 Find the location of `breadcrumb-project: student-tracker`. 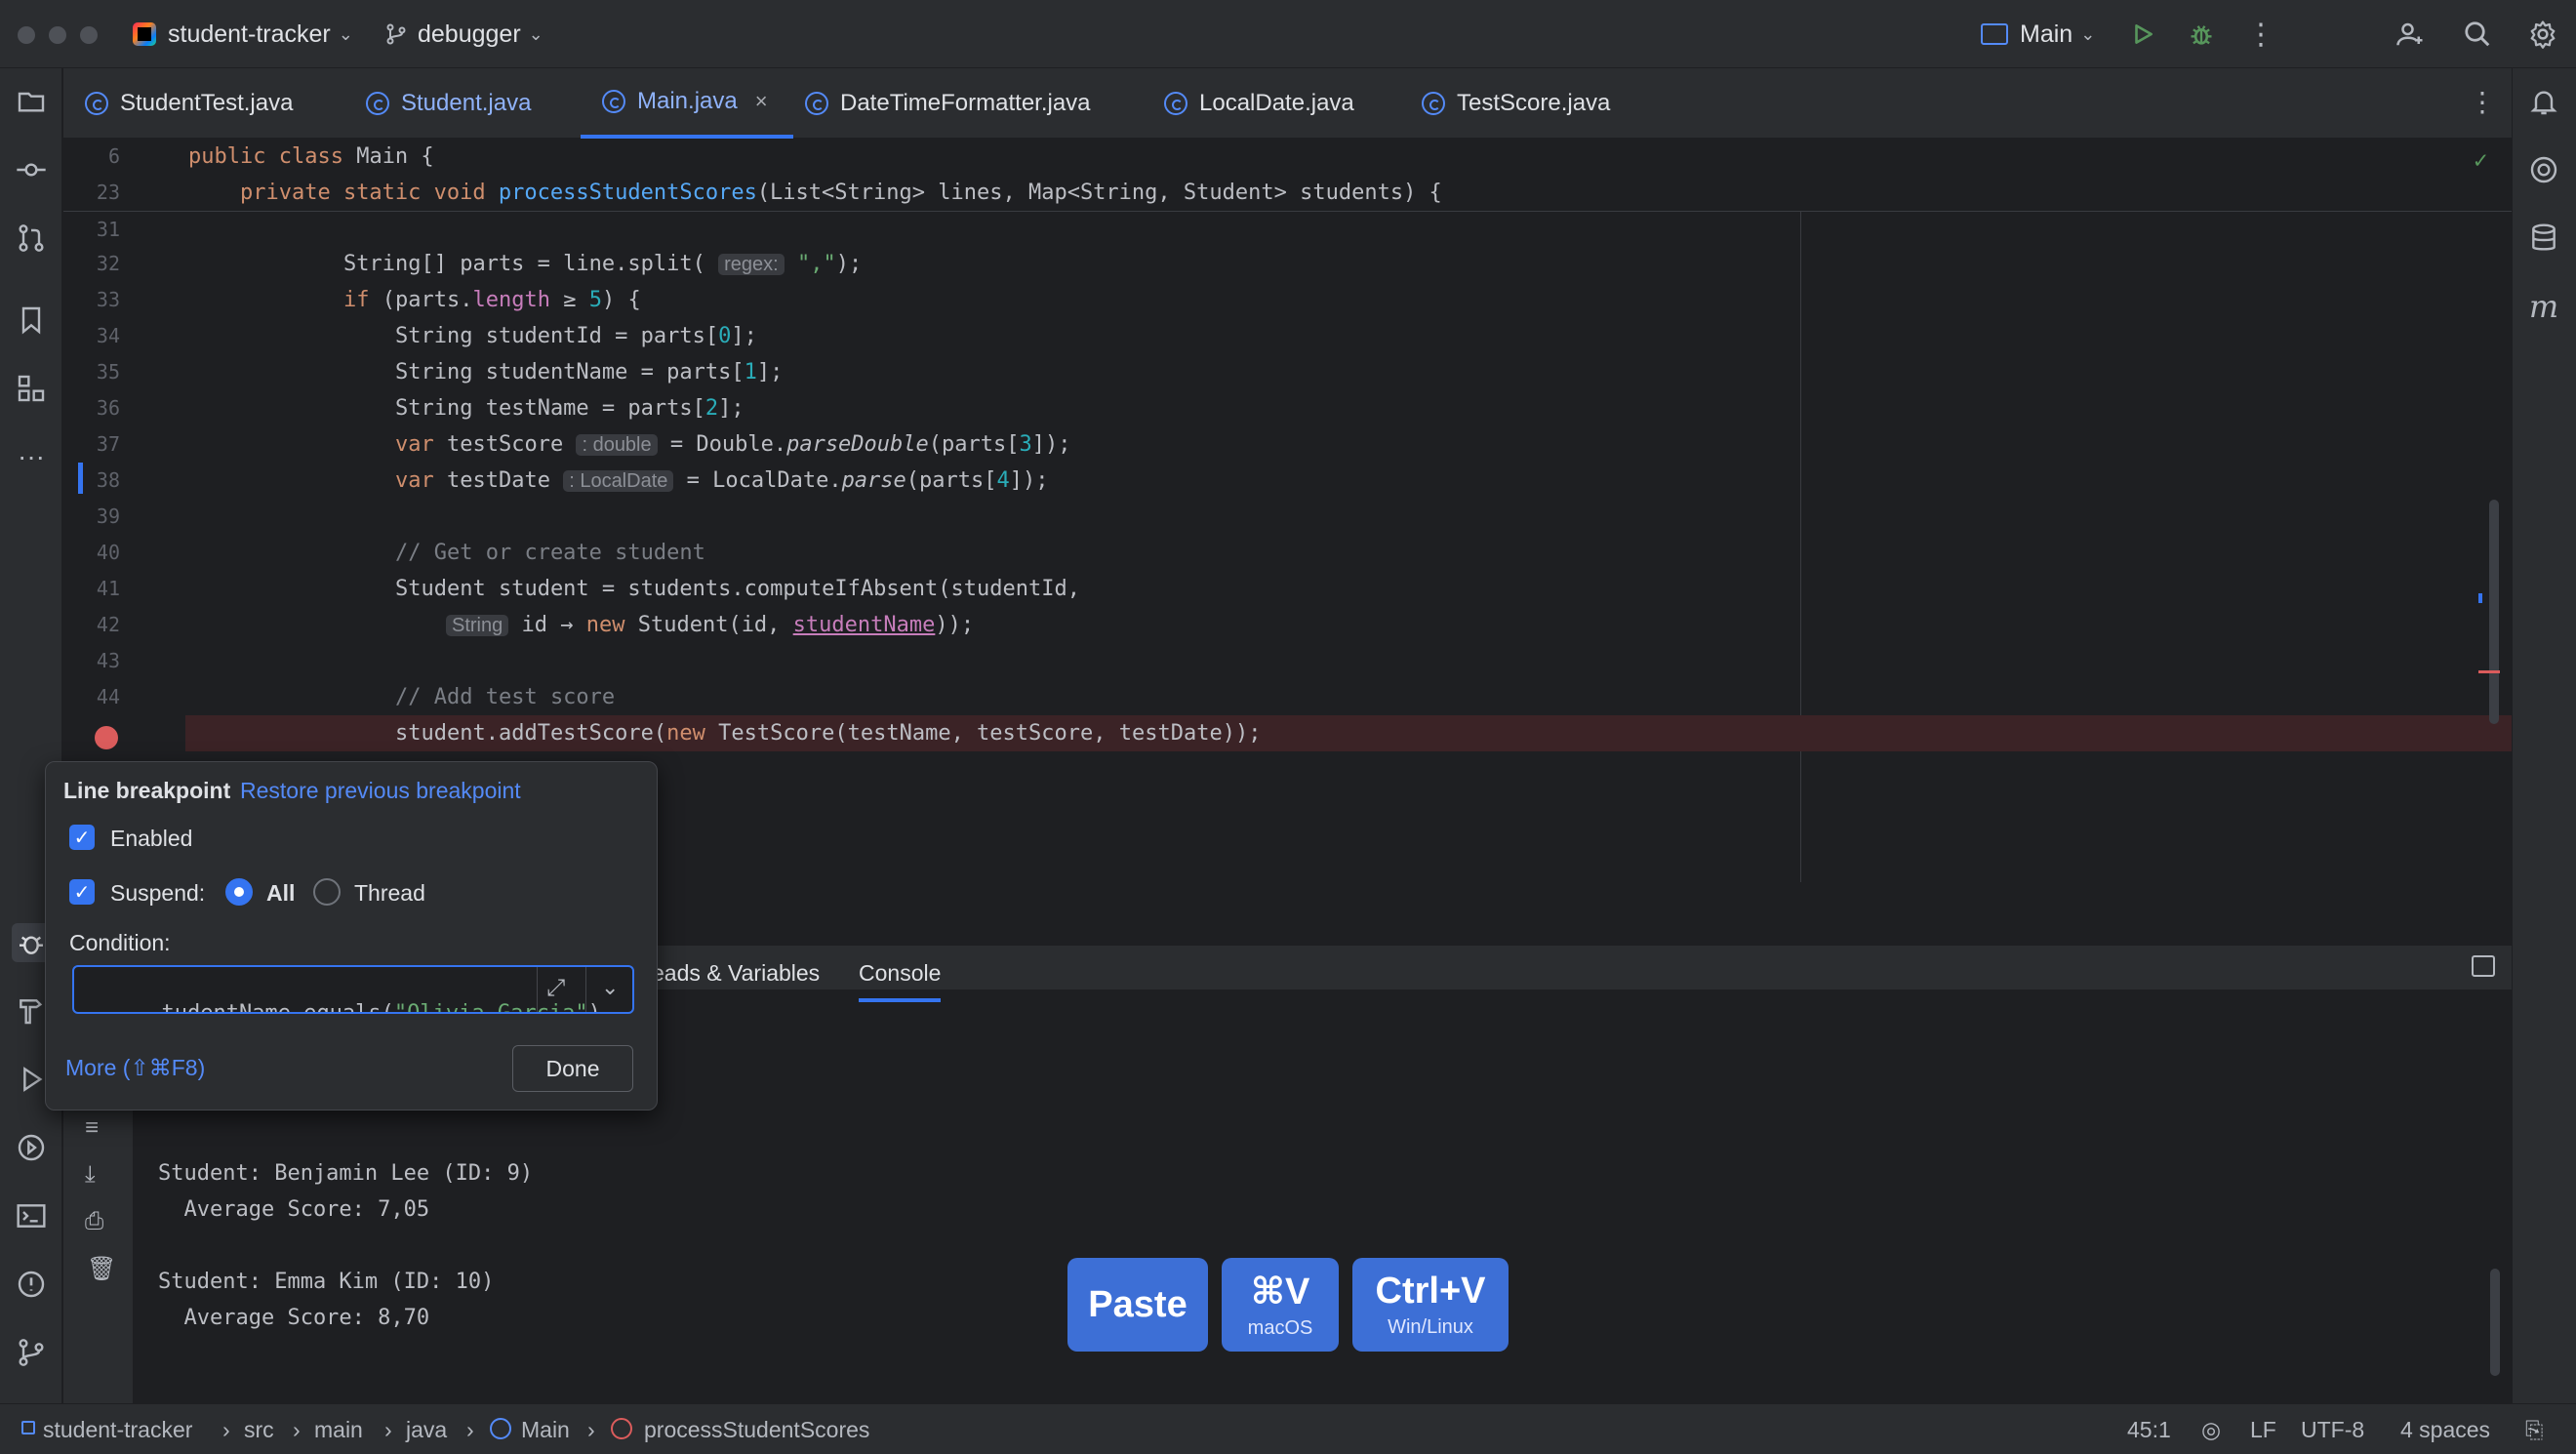

breadcrumb-project: student-tracker is located at coordinates (117, 1430).